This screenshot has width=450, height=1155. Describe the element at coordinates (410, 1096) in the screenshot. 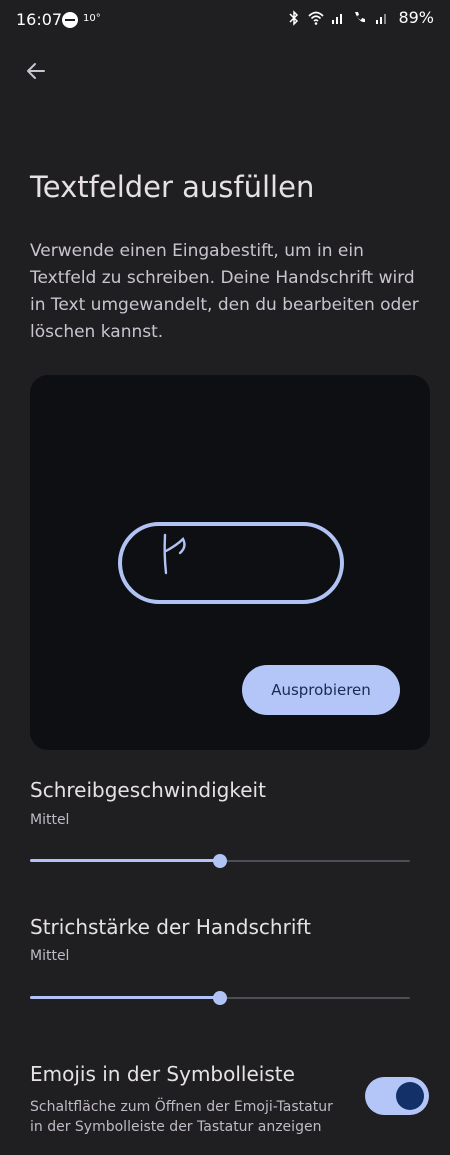

I see `toggle-knob` at that location.